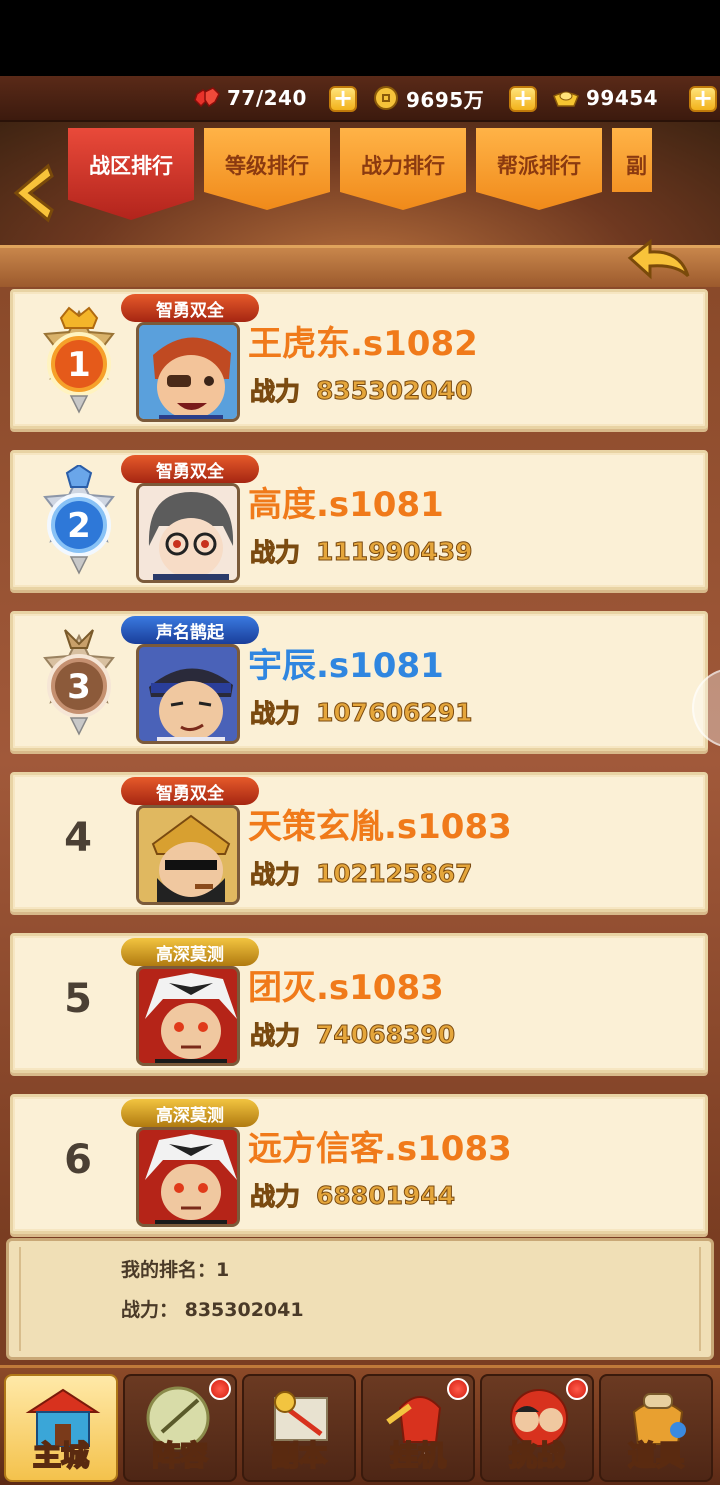 Image resolution: width=720 pixels, height=1485 pixels. What do you see at coordinates (656, 1428) in the screenshot?
I see `nav-items: 道具` at bounding box center [656, 1428].